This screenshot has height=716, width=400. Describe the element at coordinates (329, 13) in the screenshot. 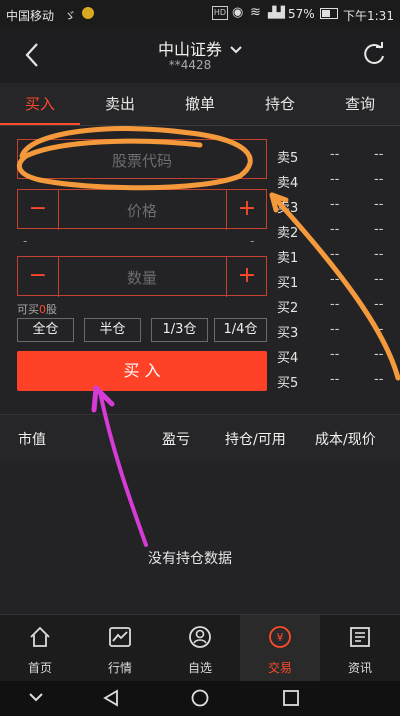

I see `battery-icon` at that location.